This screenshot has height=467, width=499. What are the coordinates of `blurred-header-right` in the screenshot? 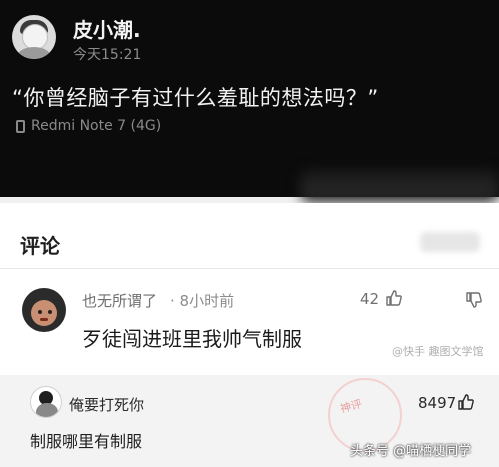 It's located at (450, 242).